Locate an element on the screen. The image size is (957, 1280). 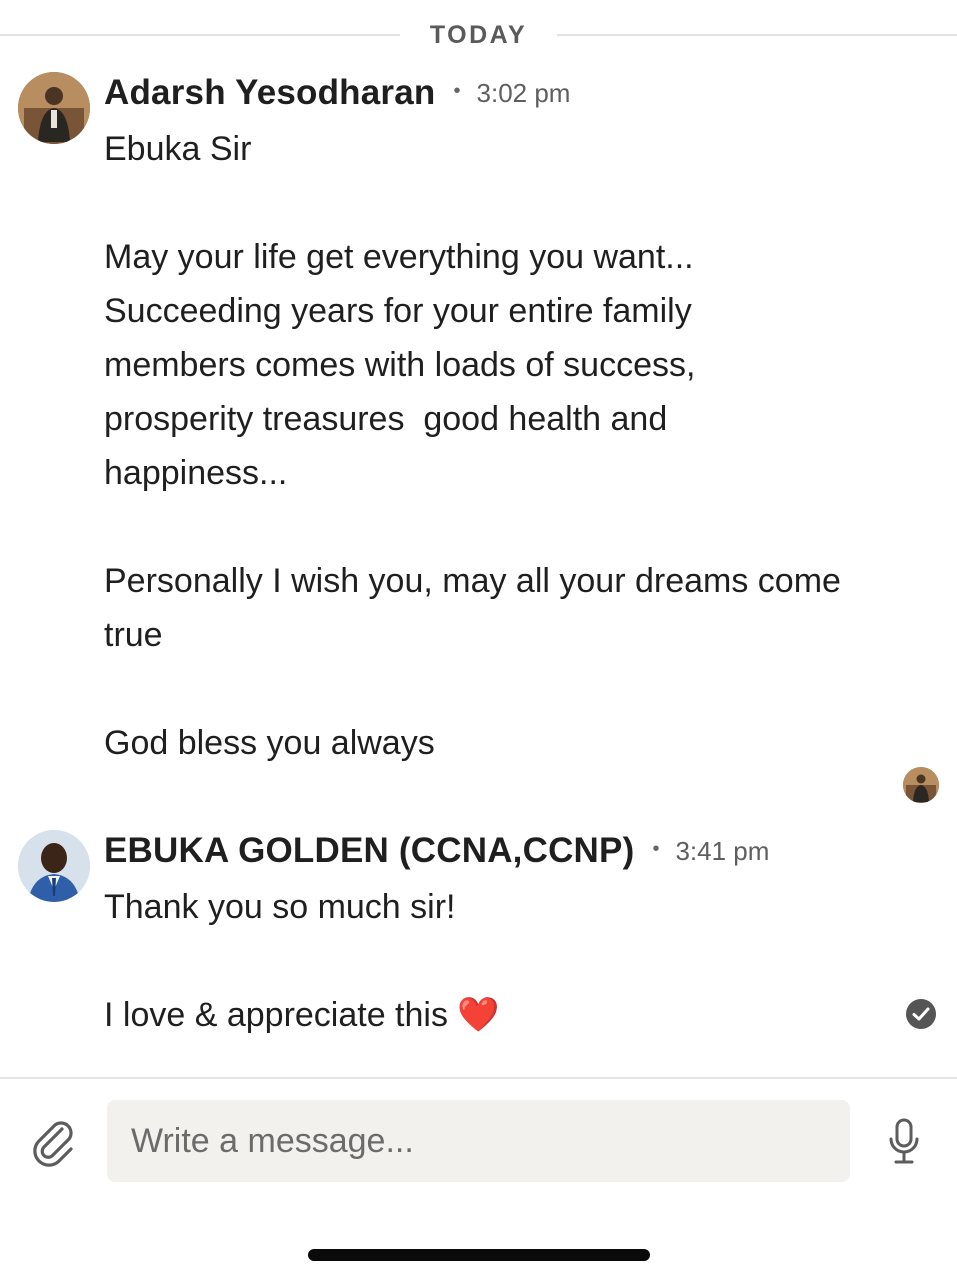
message-time: 3:41 pm is located at coordinates (722, 850).